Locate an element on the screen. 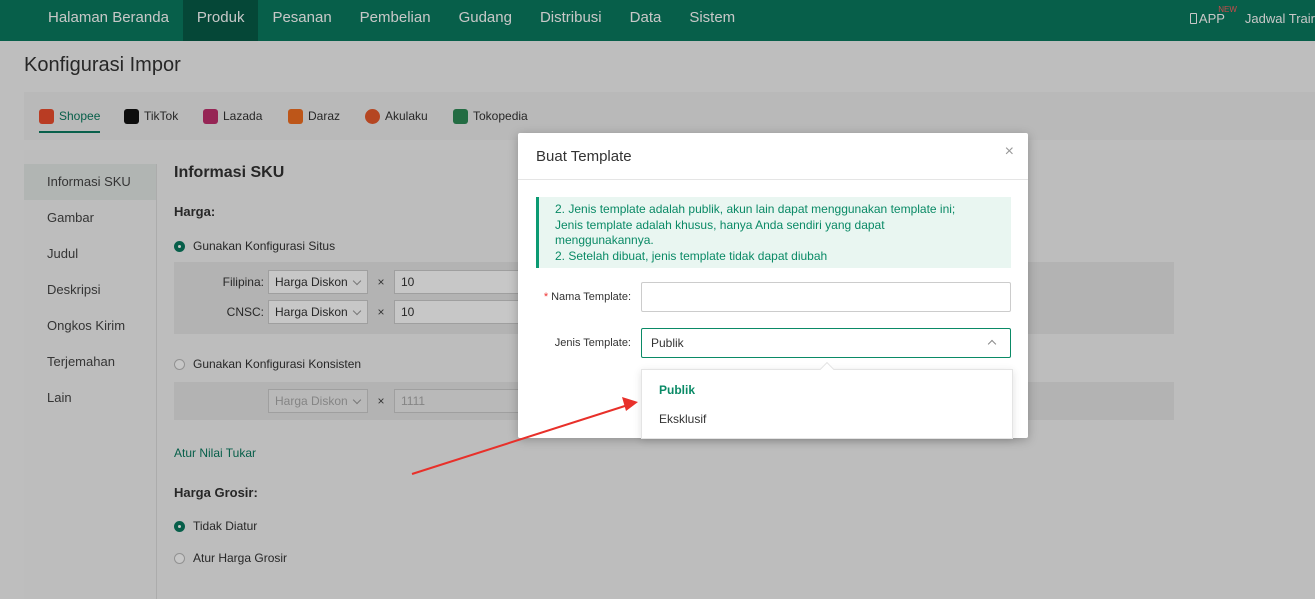 This screenshot has width=1315, height=599. template-type-row: Jenis Template: Publik is located at coordinates (764, 343).